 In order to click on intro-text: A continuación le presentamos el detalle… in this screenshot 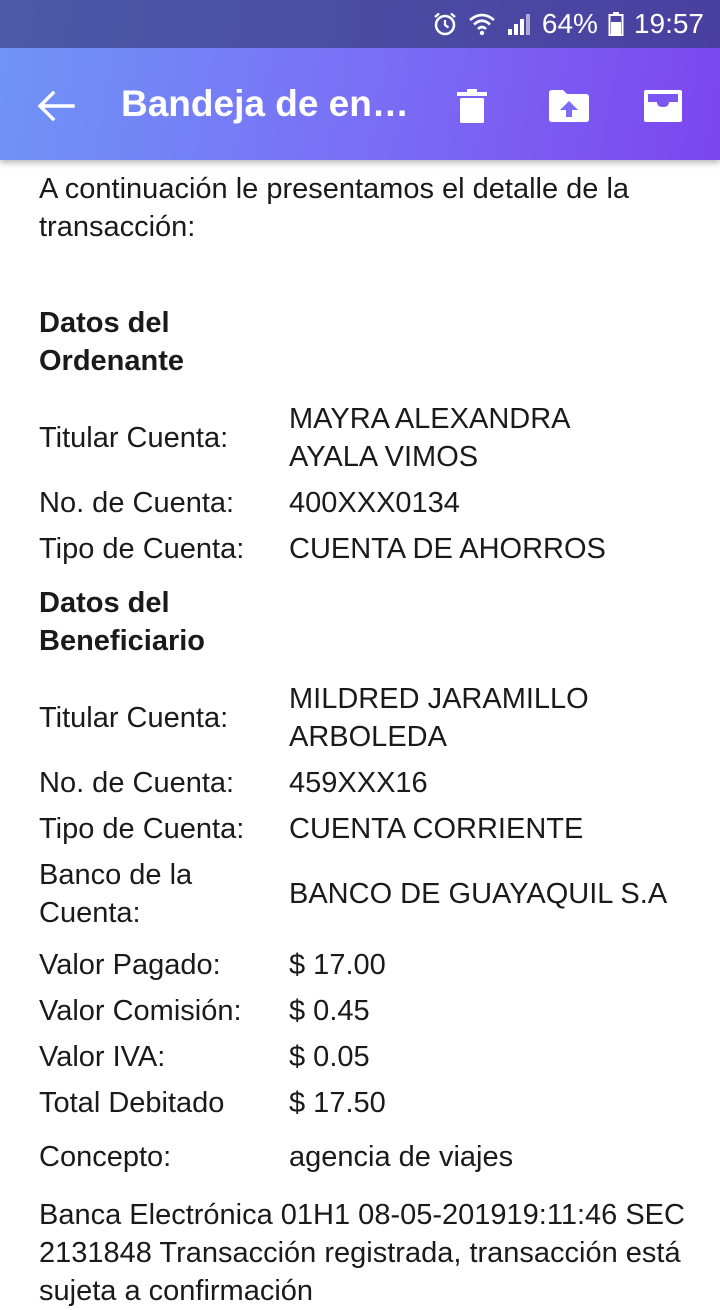, I will do `click(334, 208)`.